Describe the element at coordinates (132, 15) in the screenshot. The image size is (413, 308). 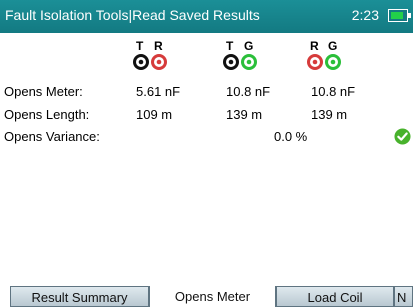
I see `window-title: Fault Isolation Tools|Read Saved Results` at that location.